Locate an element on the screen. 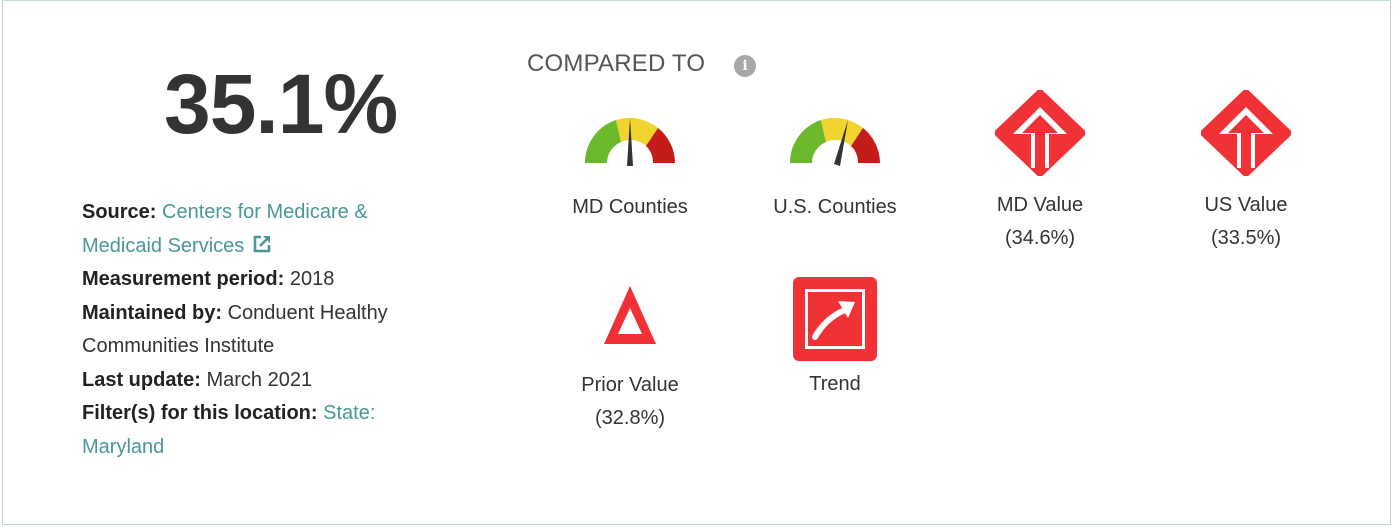 The height and width of the screenshot is (527, 1393). prior-value-label: Prior Value is located at coordinates (630, 385).